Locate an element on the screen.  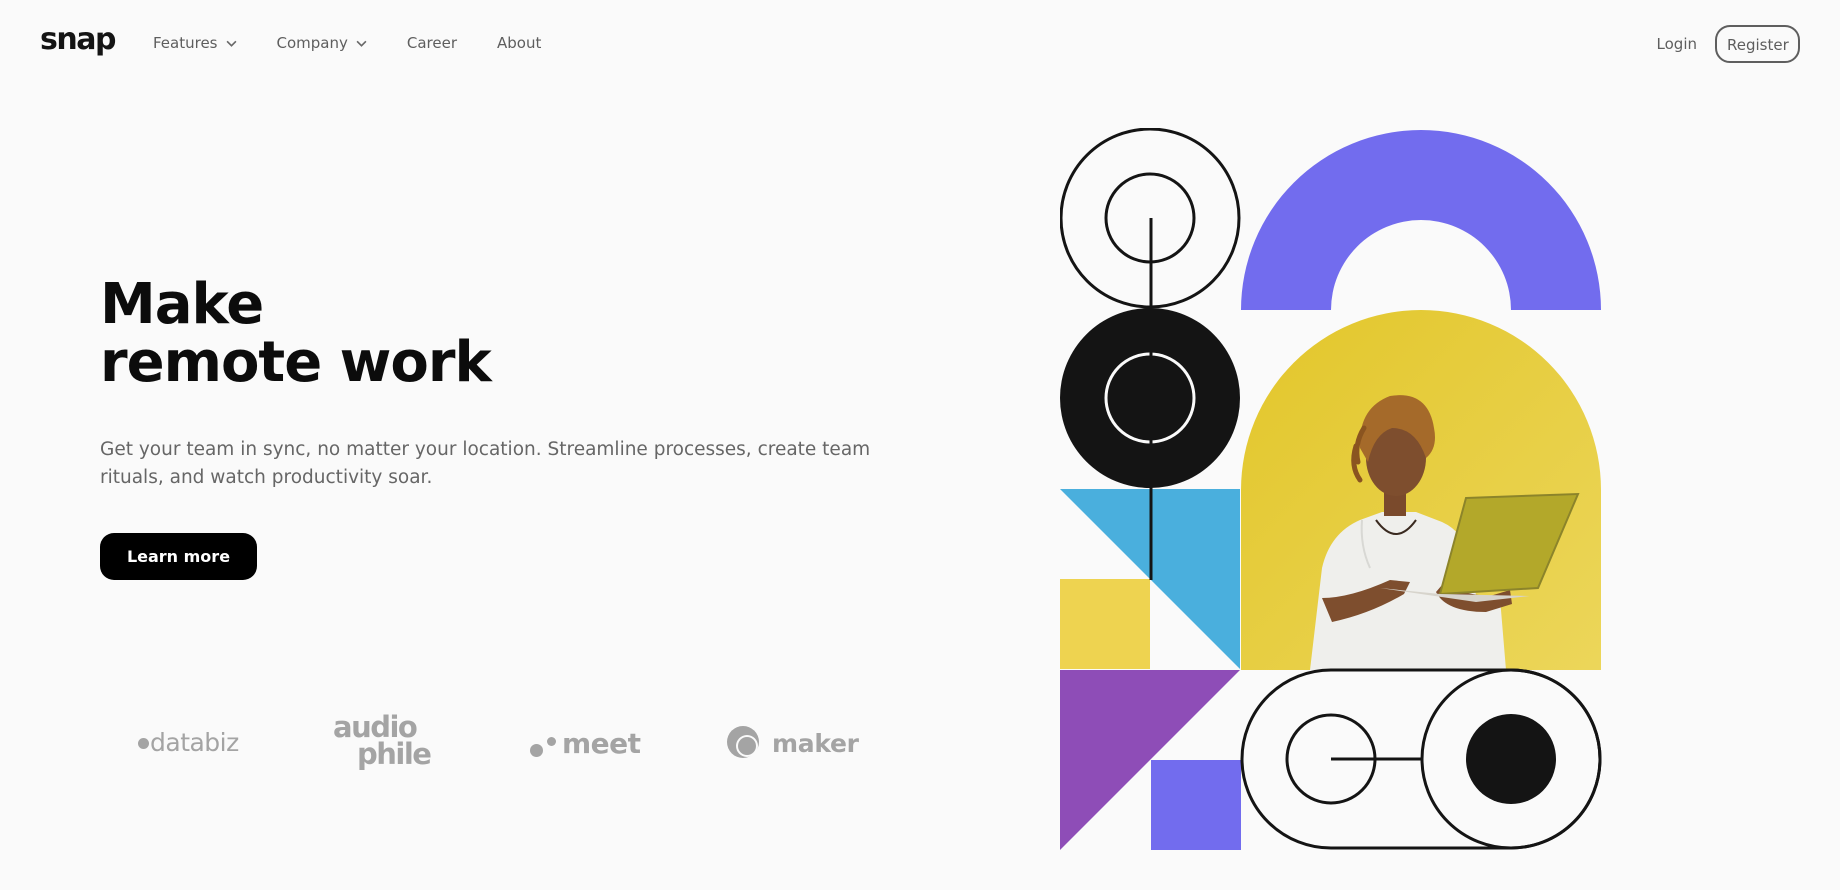
nav-item-company: Company is located at coordinates (322, 43).